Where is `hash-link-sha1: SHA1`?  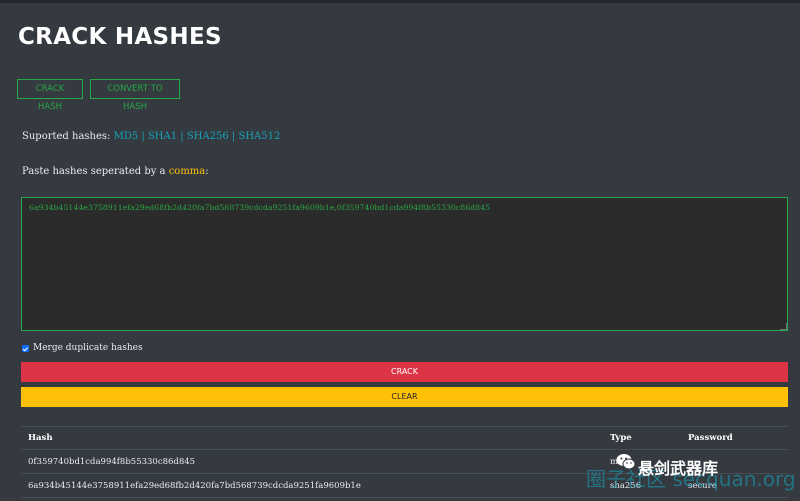
hash-link-sha1: SHA1 is located at coordinates (162, 136).